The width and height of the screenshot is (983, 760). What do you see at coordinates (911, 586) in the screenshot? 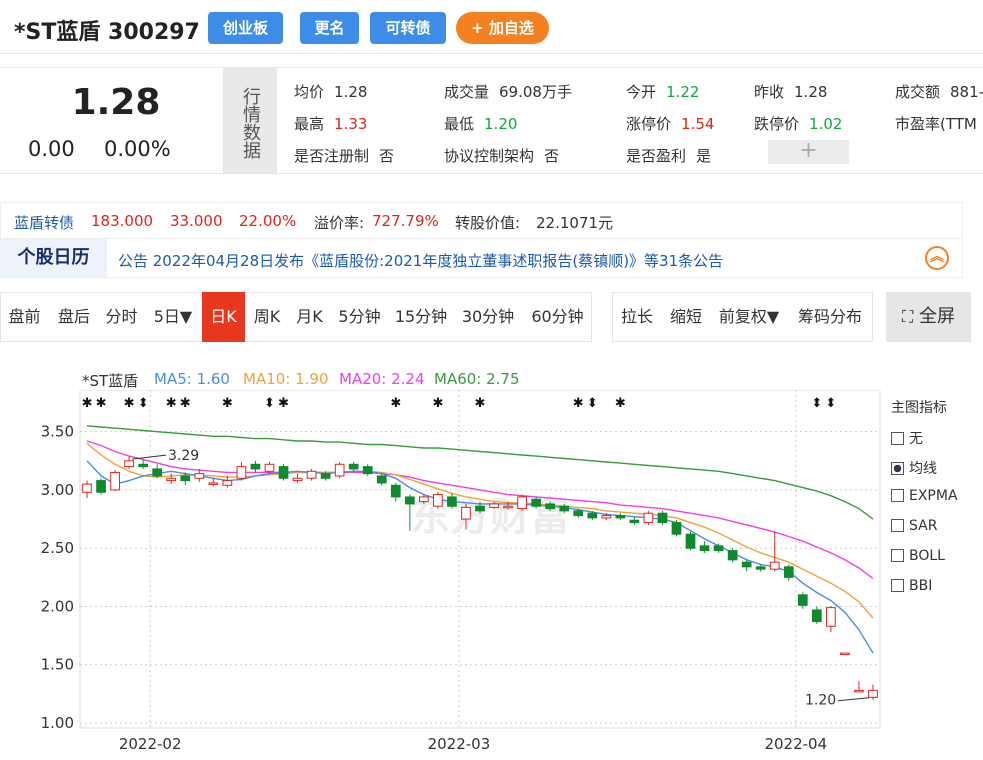
I see `indicator-option: BBI` at bounding box center [911, 586].